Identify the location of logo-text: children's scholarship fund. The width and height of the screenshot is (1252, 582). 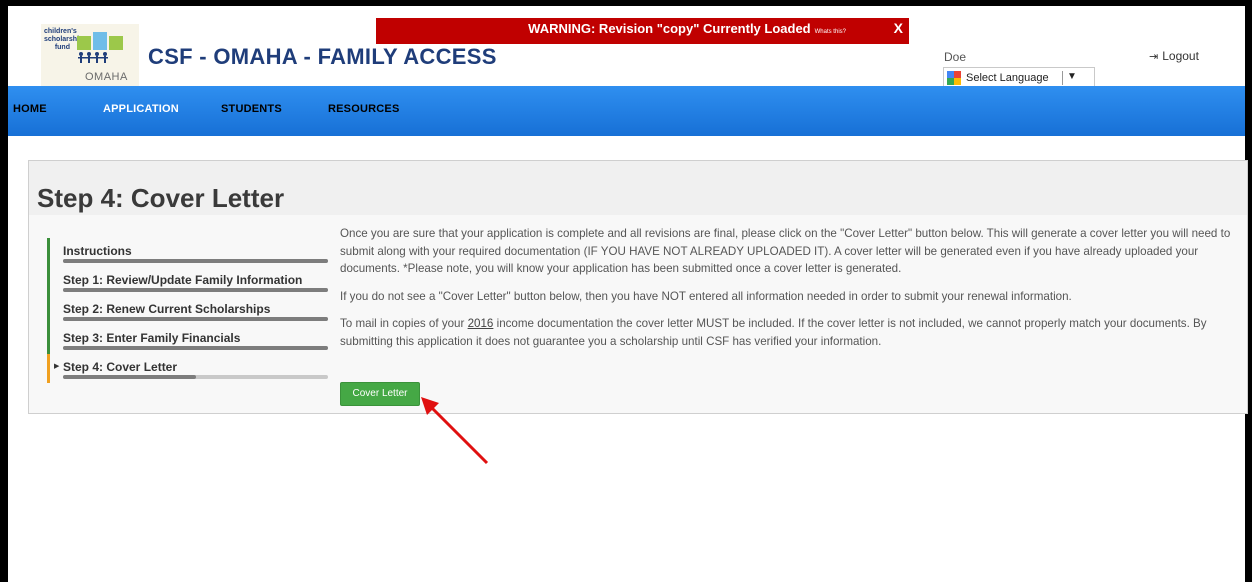
(64, 39).